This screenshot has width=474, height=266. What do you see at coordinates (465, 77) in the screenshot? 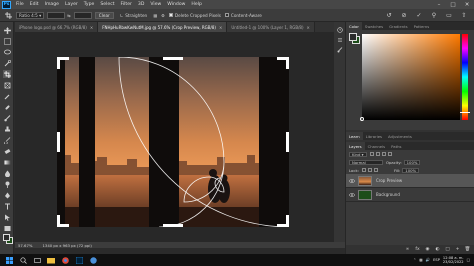
I see `hue-slider` at bounding box center [465, 77].